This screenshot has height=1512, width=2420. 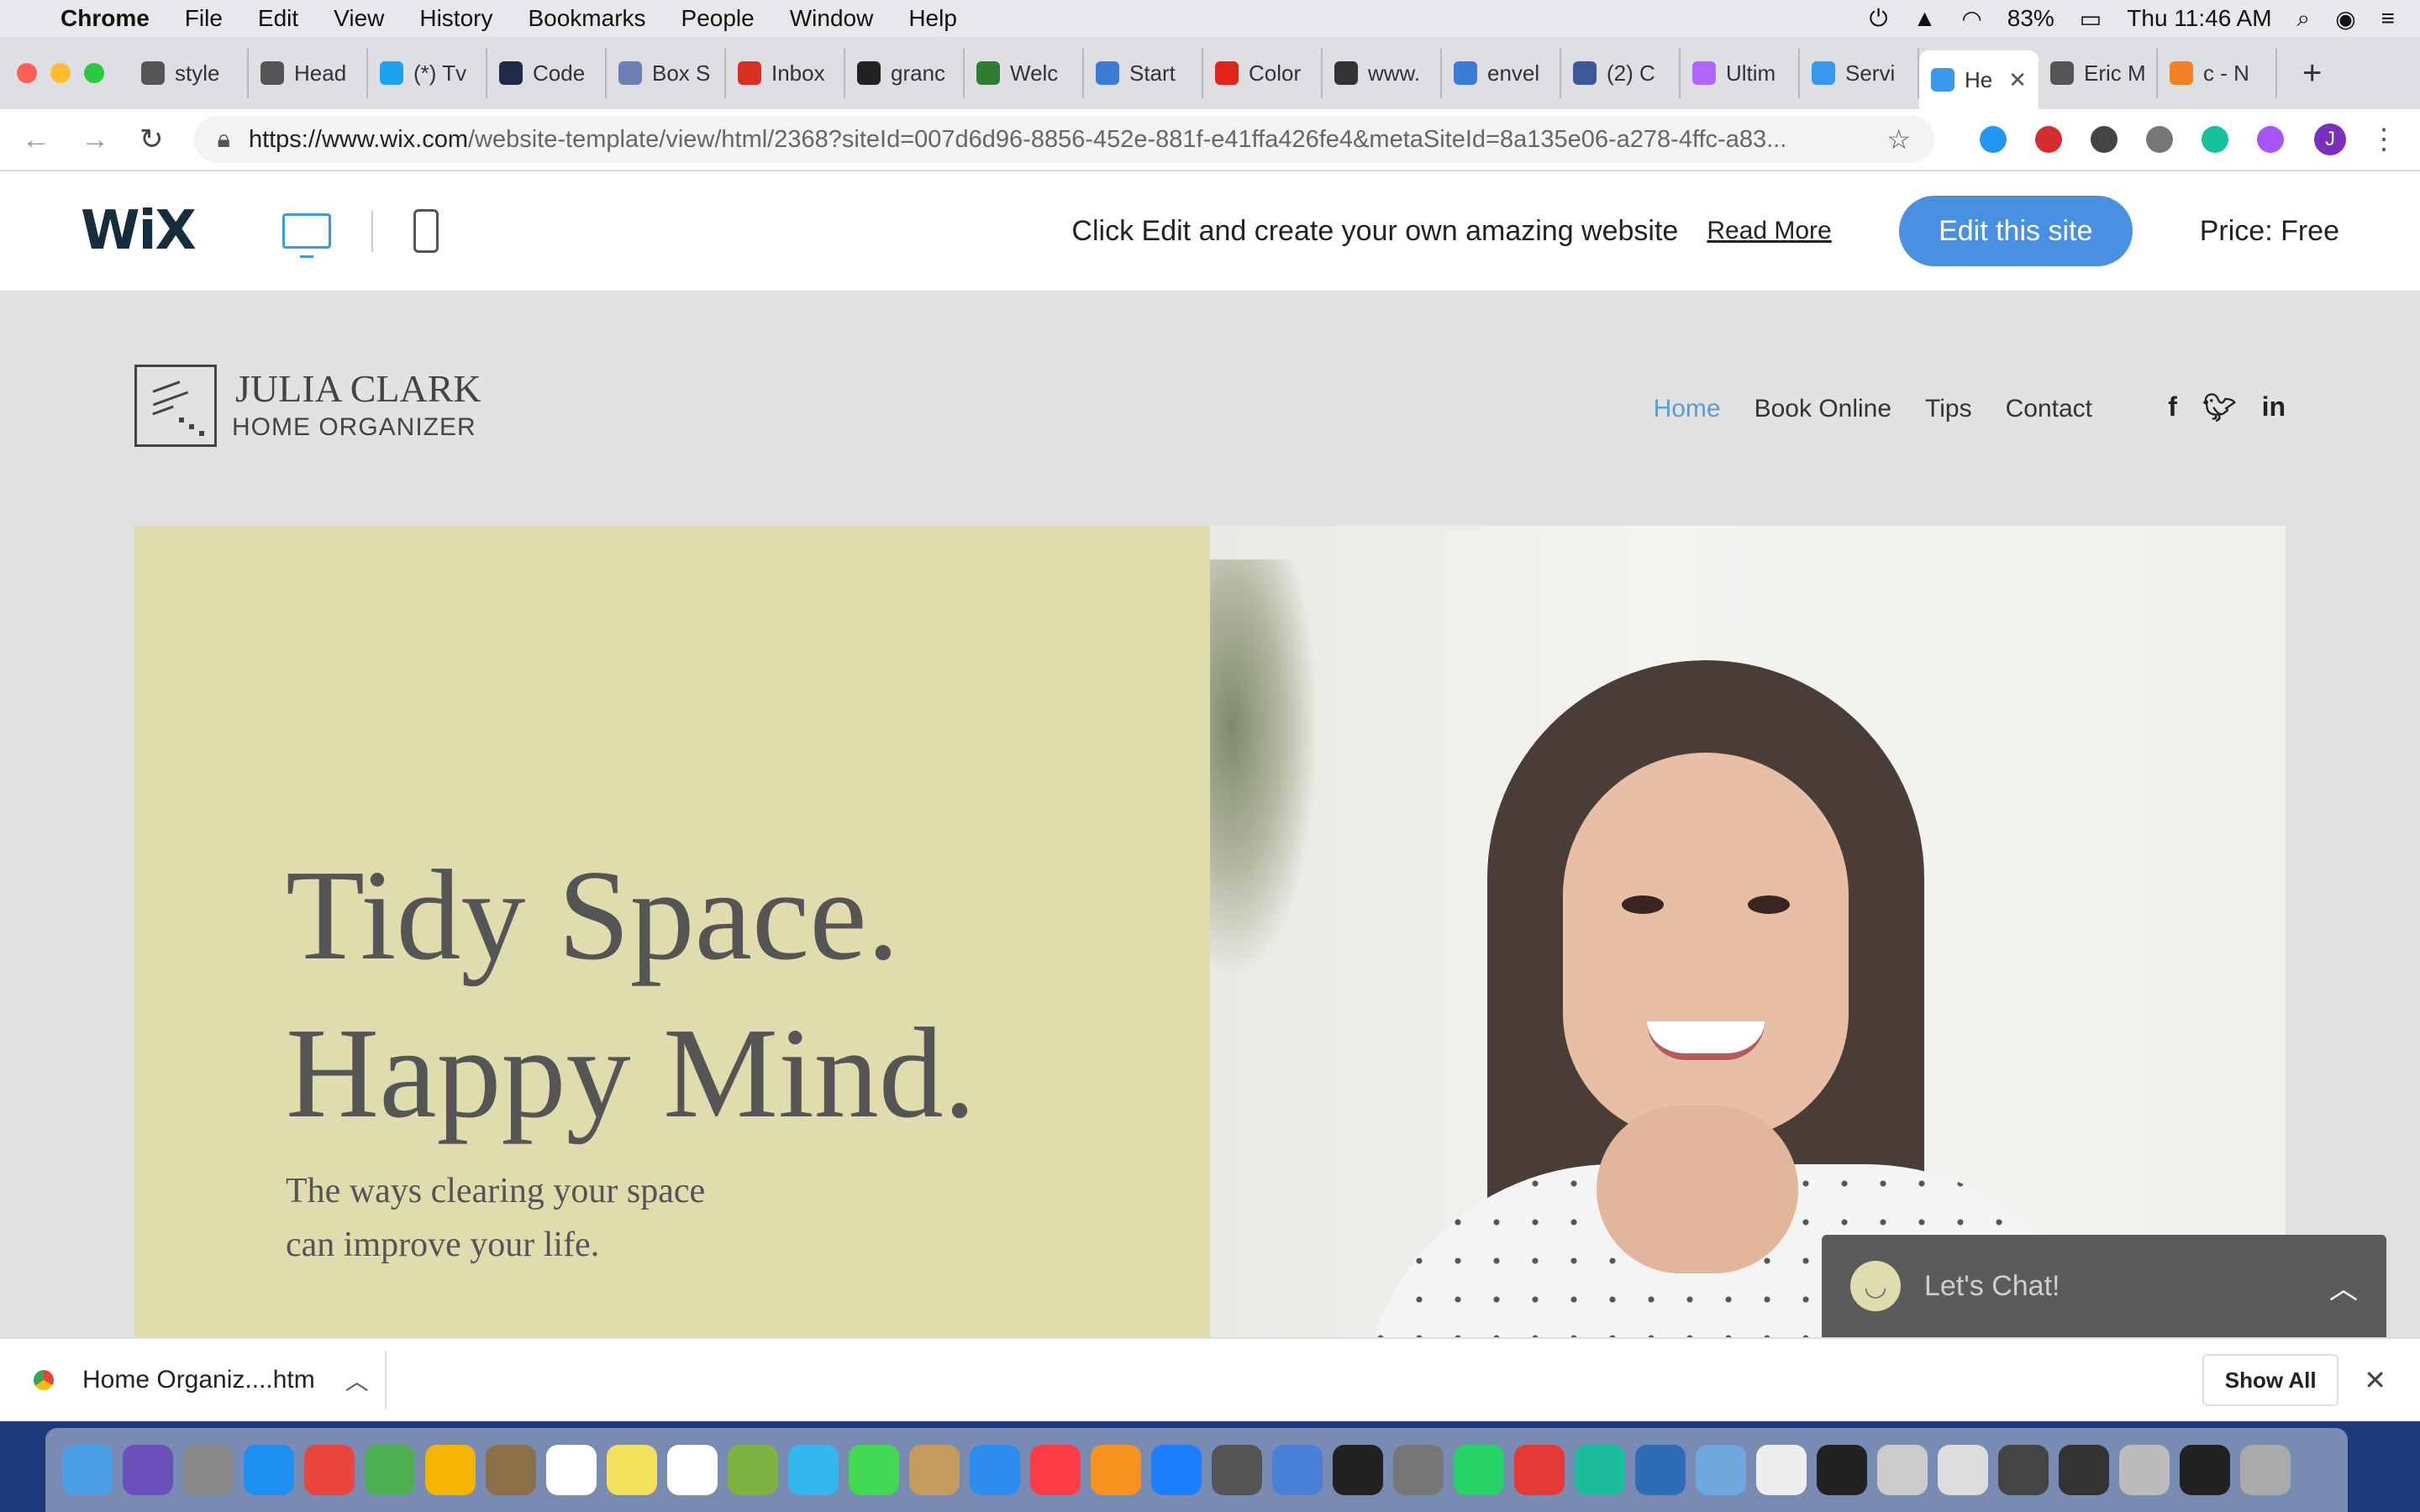 I want to click on menu-bookmarks: Bookmarks, so click(x=586, y=18).